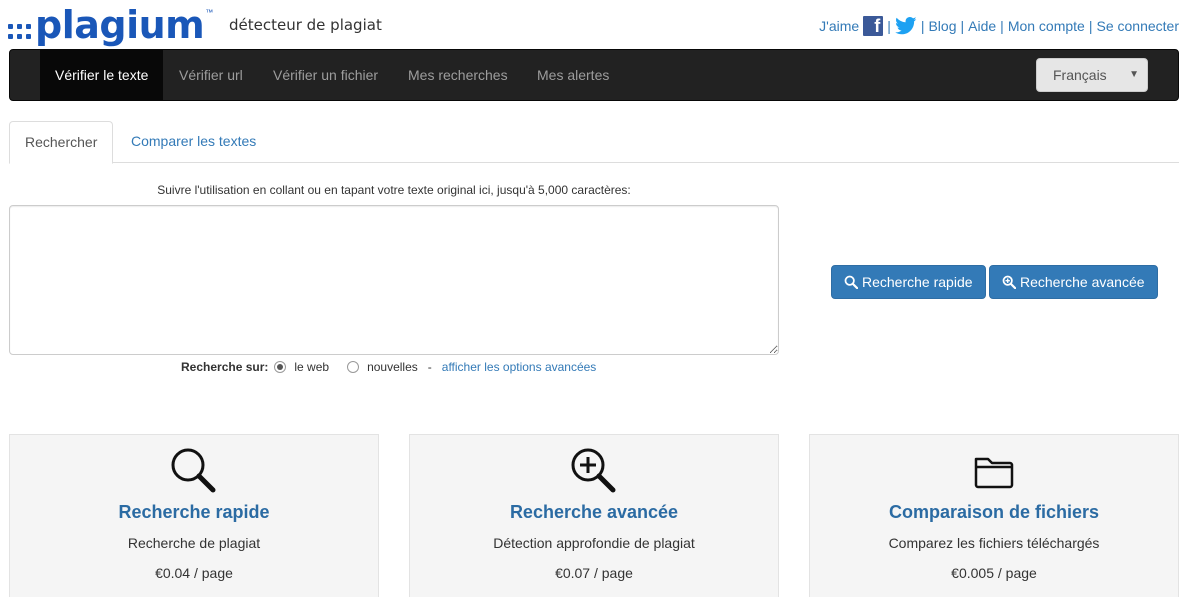  What do you see at coordinates (353, 367) in the screenshot?
I see `radio-news` at bounding box center [353, 367].